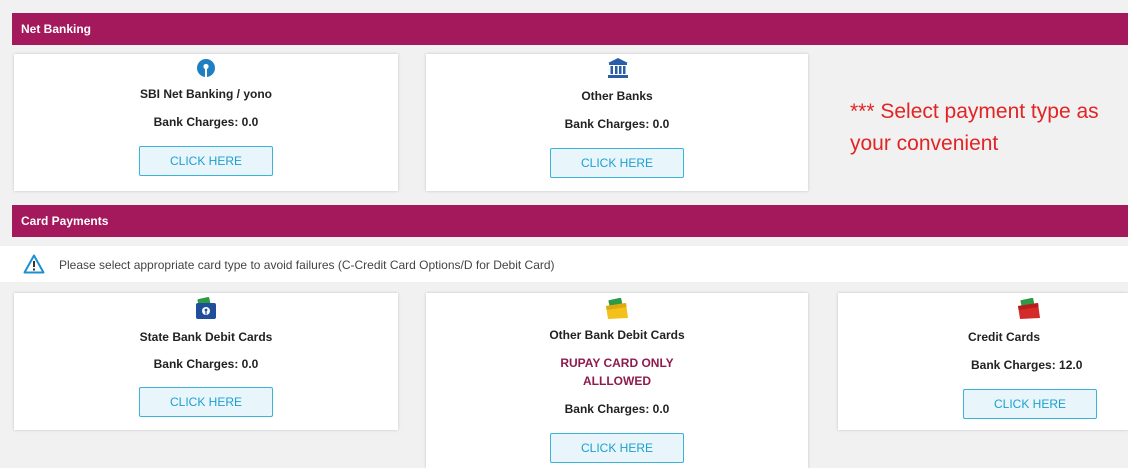  I want to click on other-banks-click-button: CLICK HERE, so click(617, 163).